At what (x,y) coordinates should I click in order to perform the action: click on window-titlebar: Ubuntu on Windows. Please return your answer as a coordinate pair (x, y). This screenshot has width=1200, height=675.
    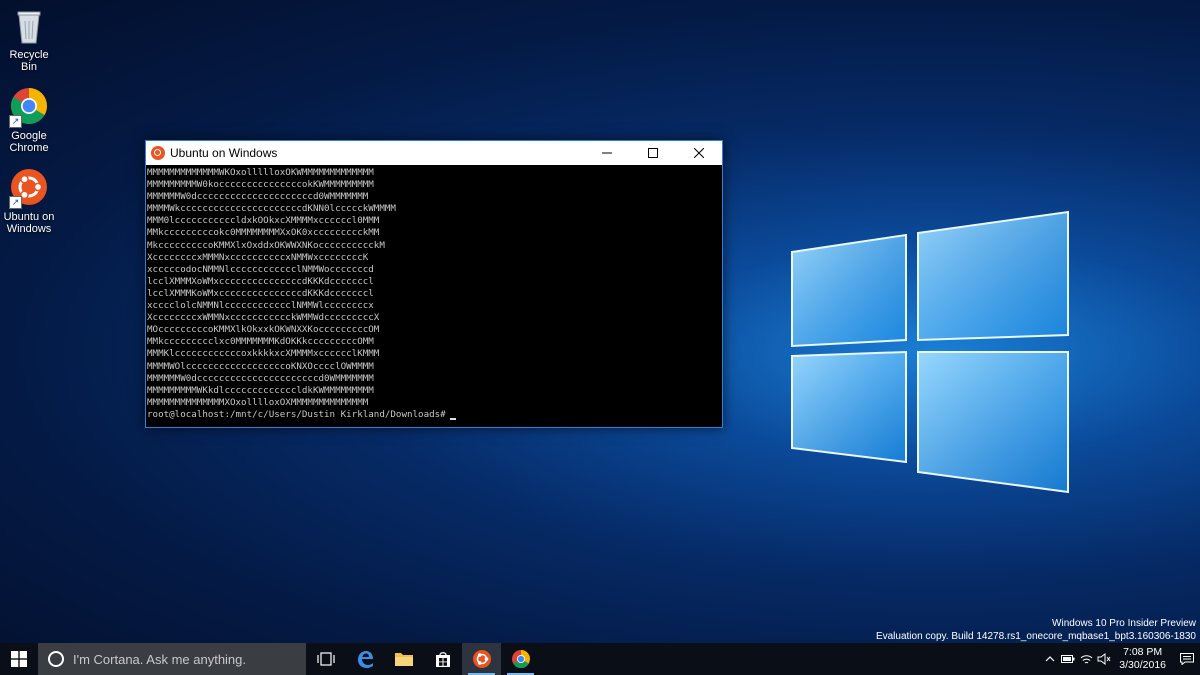
    Looking at the image, I should click on (434, 153).